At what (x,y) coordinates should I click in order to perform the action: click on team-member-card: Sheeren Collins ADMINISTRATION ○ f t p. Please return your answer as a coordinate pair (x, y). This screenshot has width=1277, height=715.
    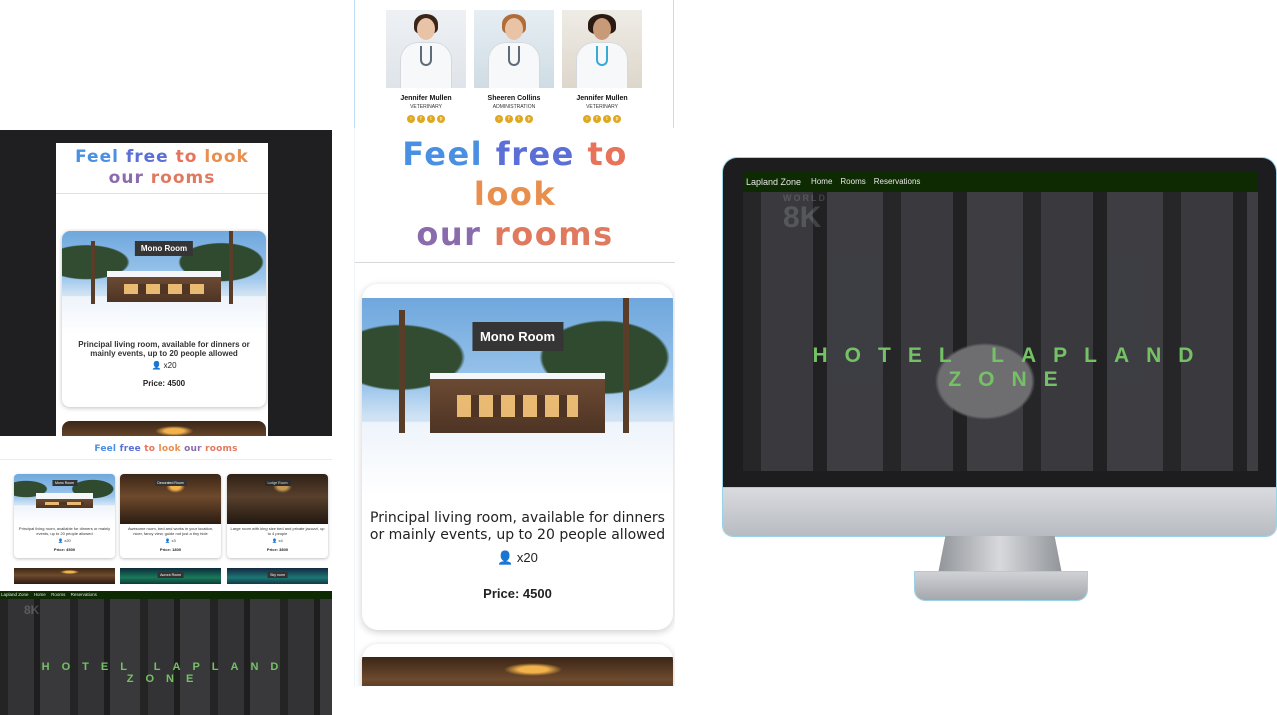
    Looking at the image, I should click on (514, 66).